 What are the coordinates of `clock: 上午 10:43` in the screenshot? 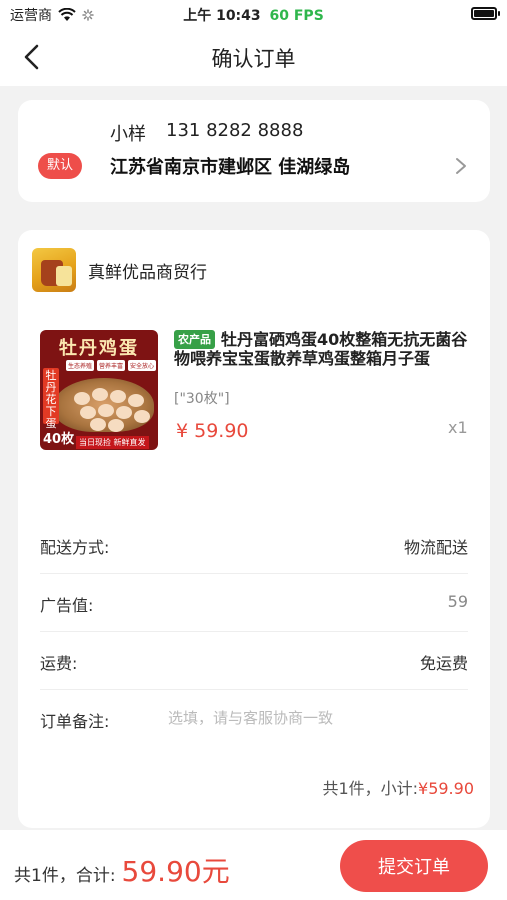 It's located at (222, 16).